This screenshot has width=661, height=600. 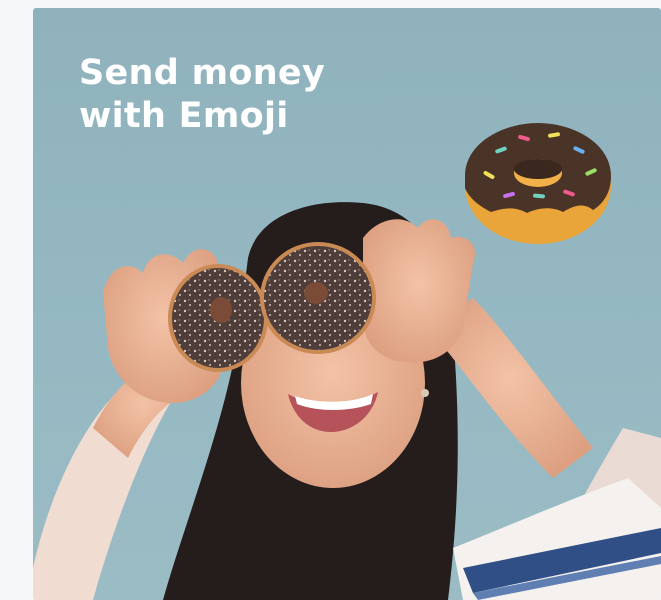 What do you see at coordinates (202, 95) in the screenshot?
I see `promo-headline: Send money with Emoji` at bounding box center [202, 95].